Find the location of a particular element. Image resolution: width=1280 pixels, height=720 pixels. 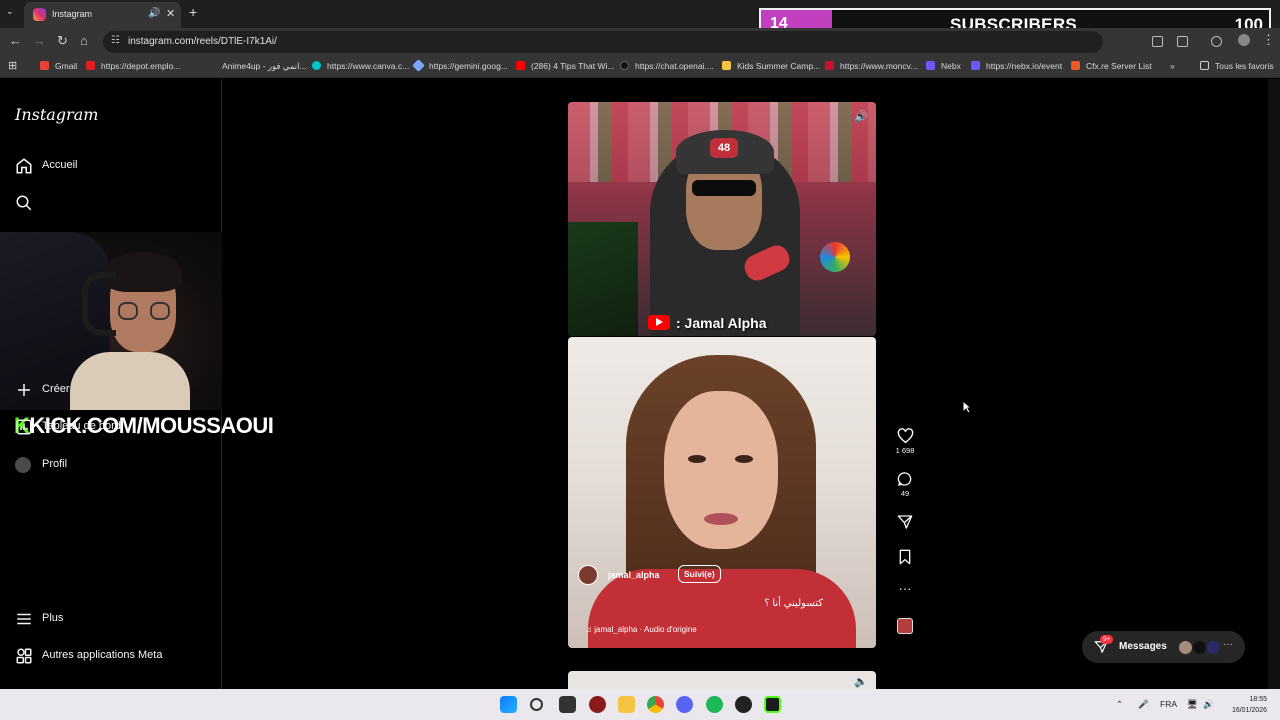

audio-cover-icon is located at coordinates (905, 626).